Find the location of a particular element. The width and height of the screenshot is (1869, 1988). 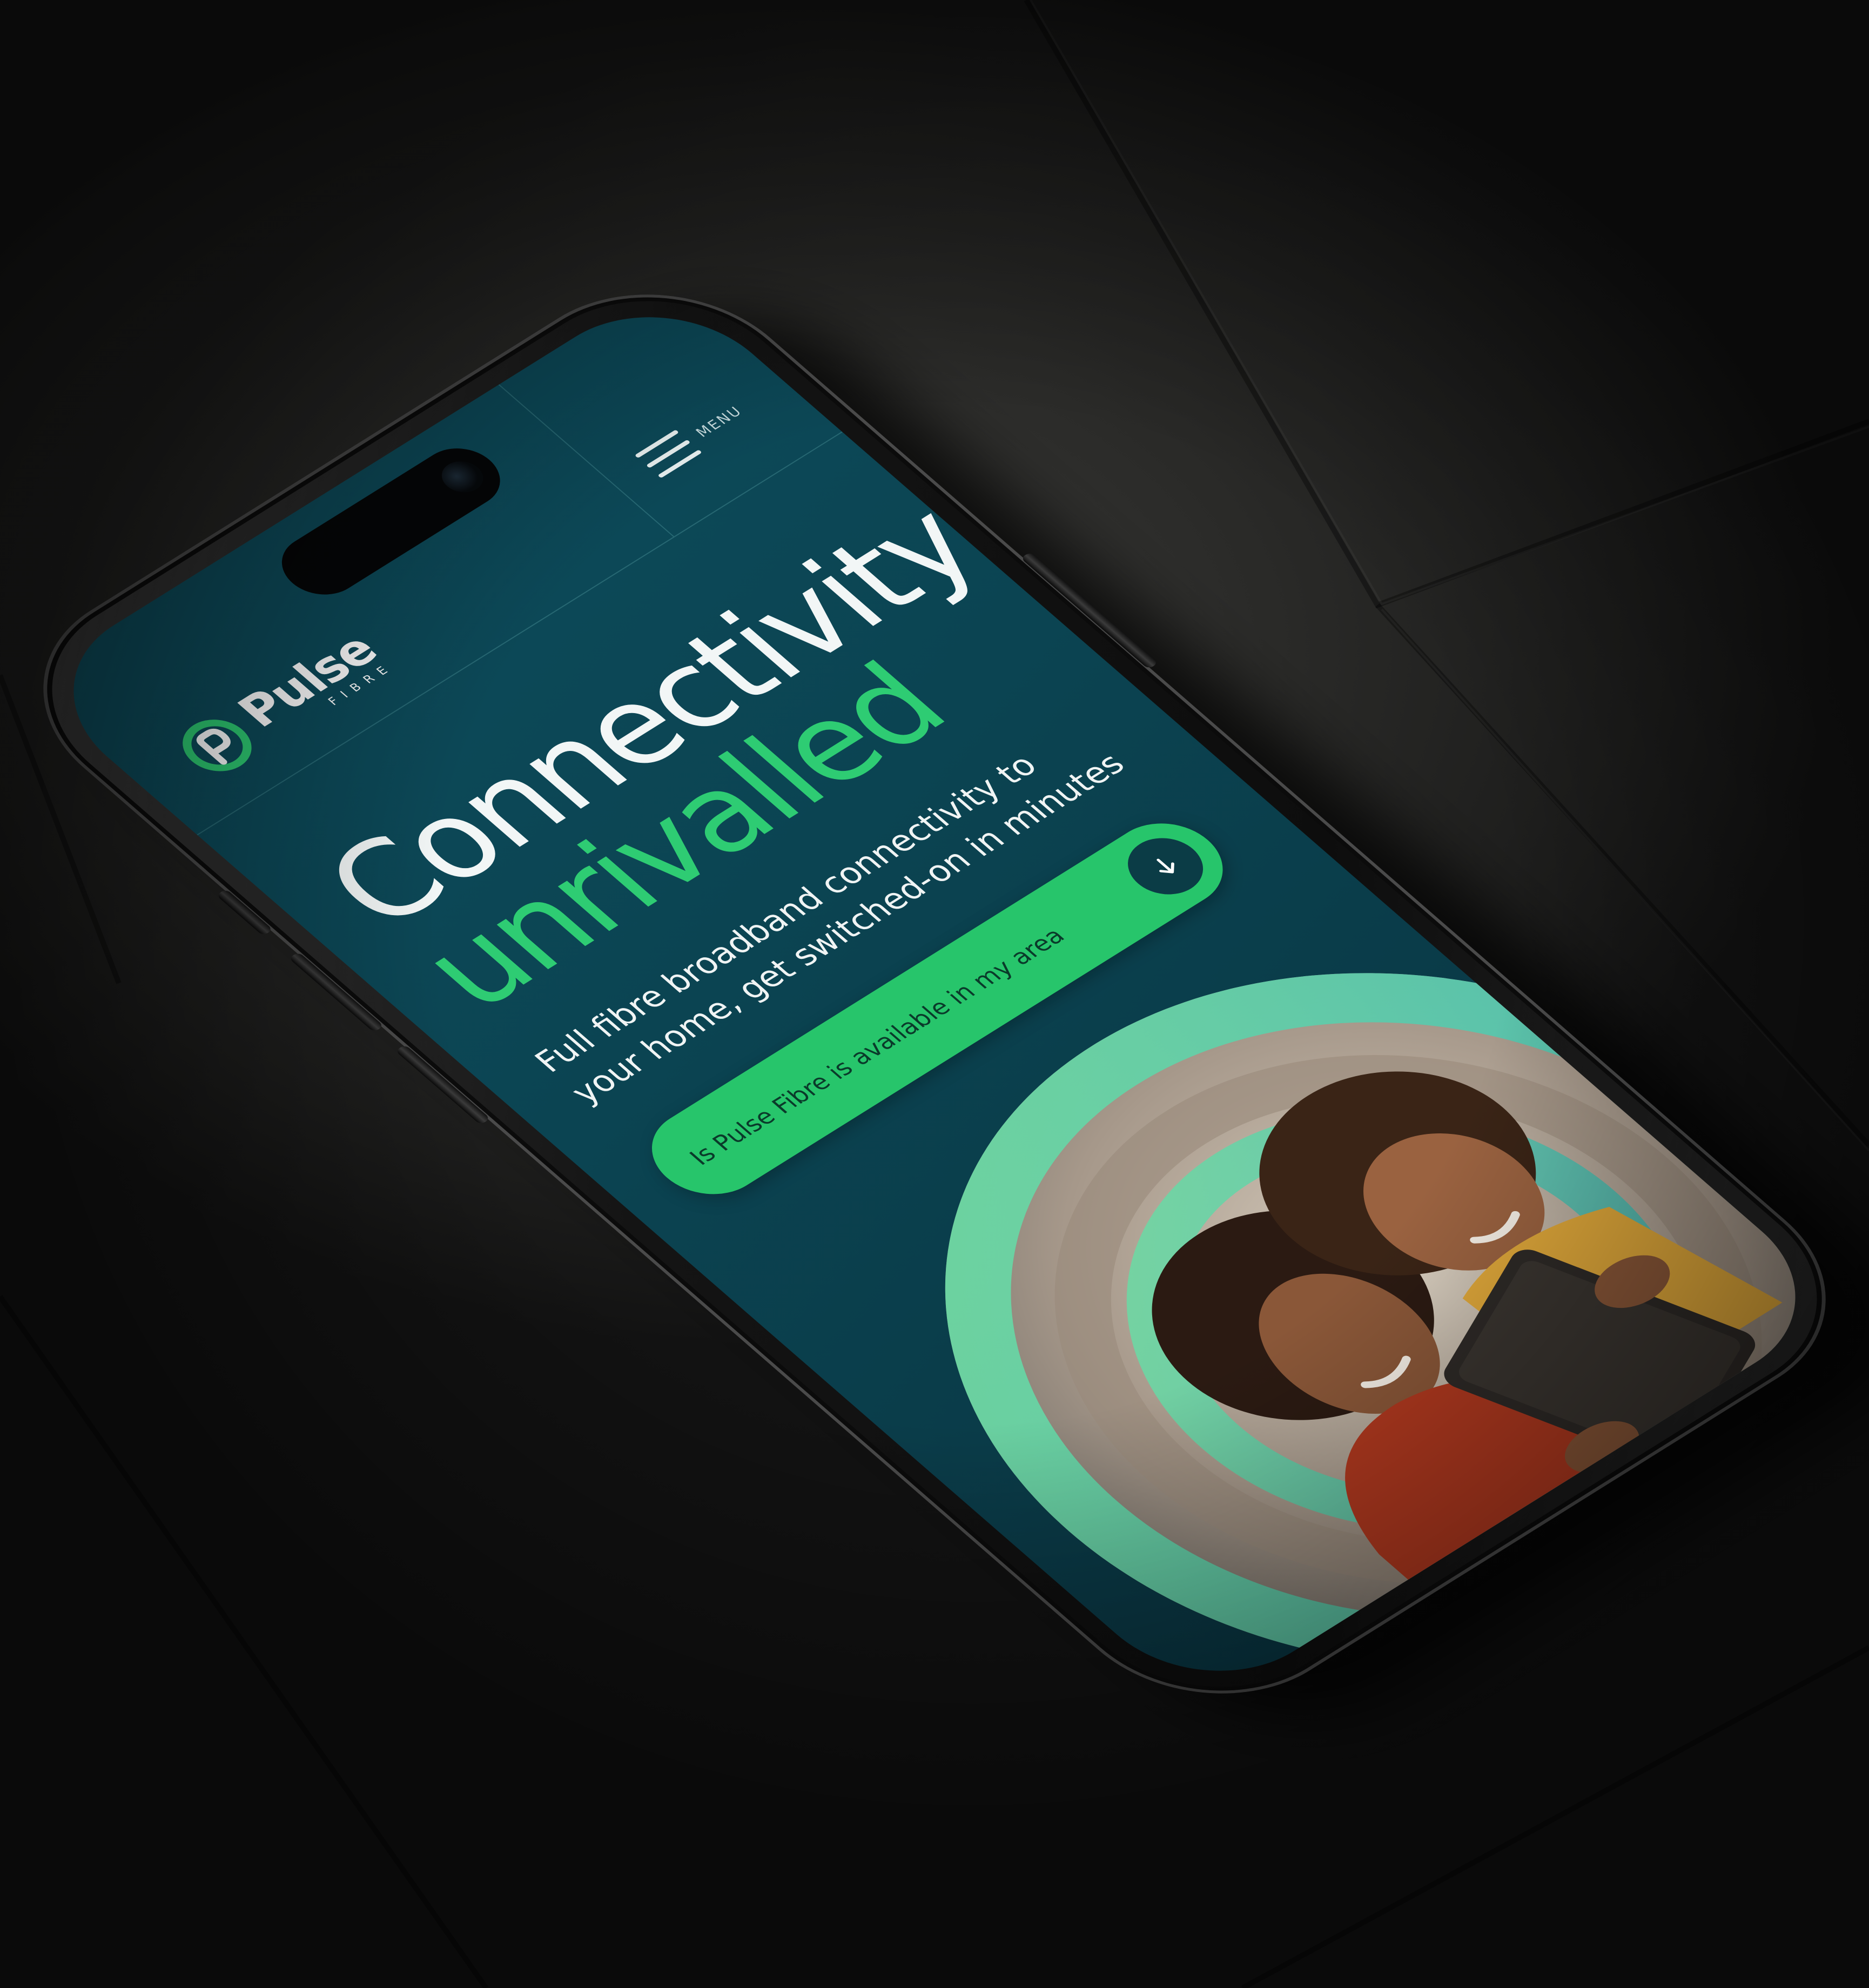

hamburger-icon is located at coordinates (668, 454).